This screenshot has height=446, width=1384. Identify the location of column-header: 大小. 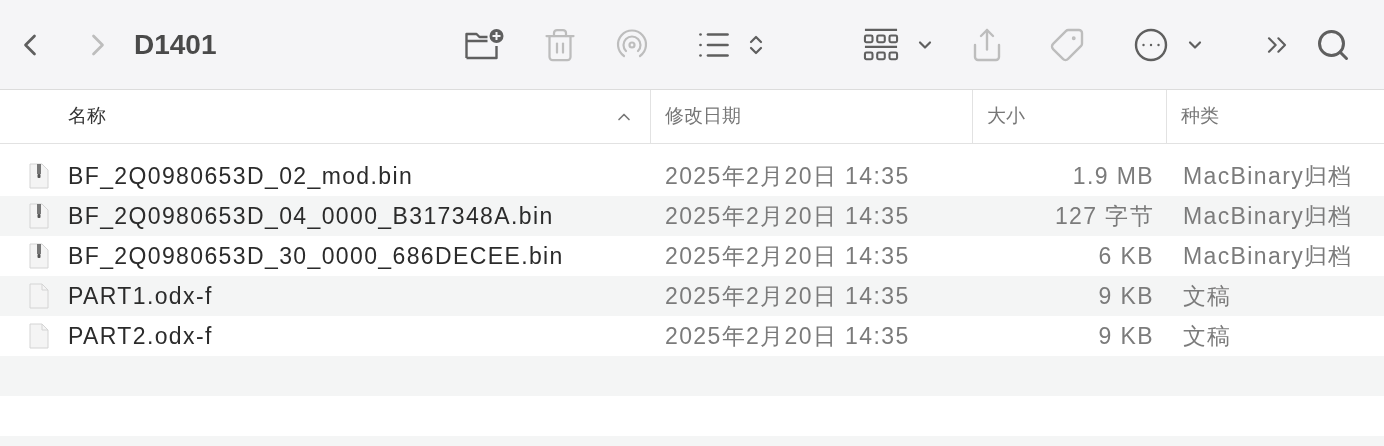
(1069, 116).